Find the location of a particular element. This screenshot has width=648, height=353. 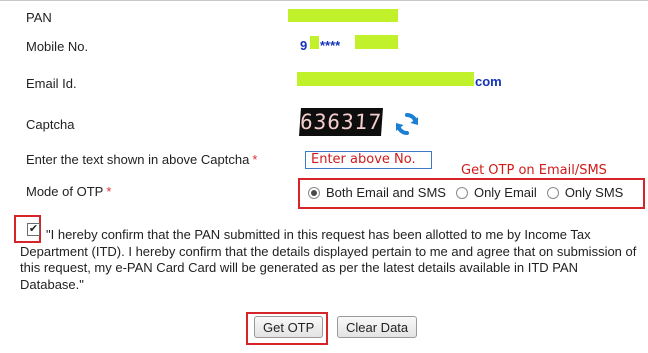

radio-email is located at coordinates (461, 192).